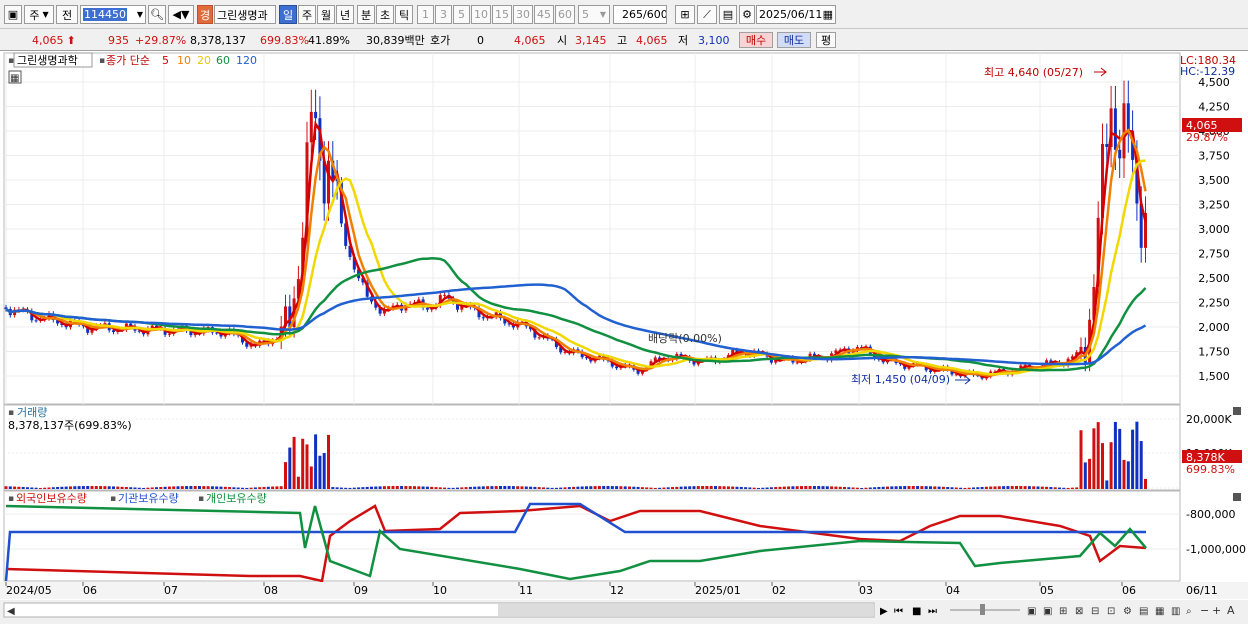  What do you see at coordinates (592, 447) in the screenshot?
I see `volume-panel` at bounding box center [592, 447].